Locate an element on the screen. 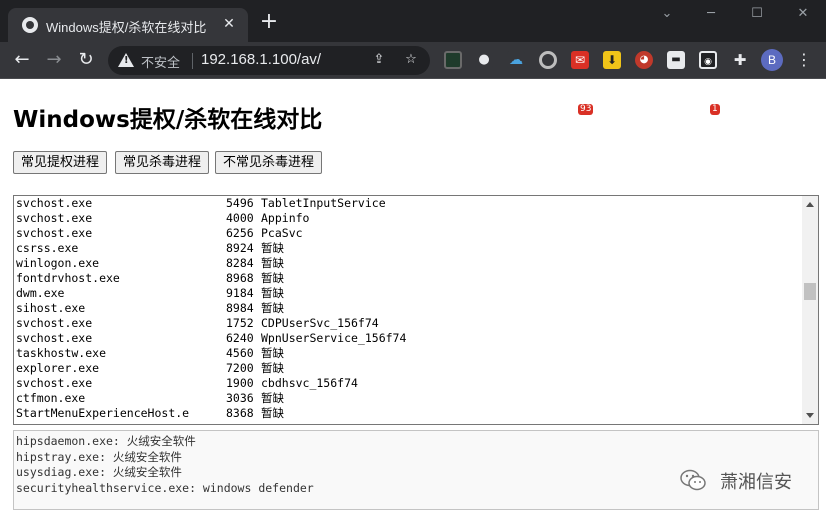 The image size is (826, 515). security-label: 不安全 is located at coordinates (160, 61).